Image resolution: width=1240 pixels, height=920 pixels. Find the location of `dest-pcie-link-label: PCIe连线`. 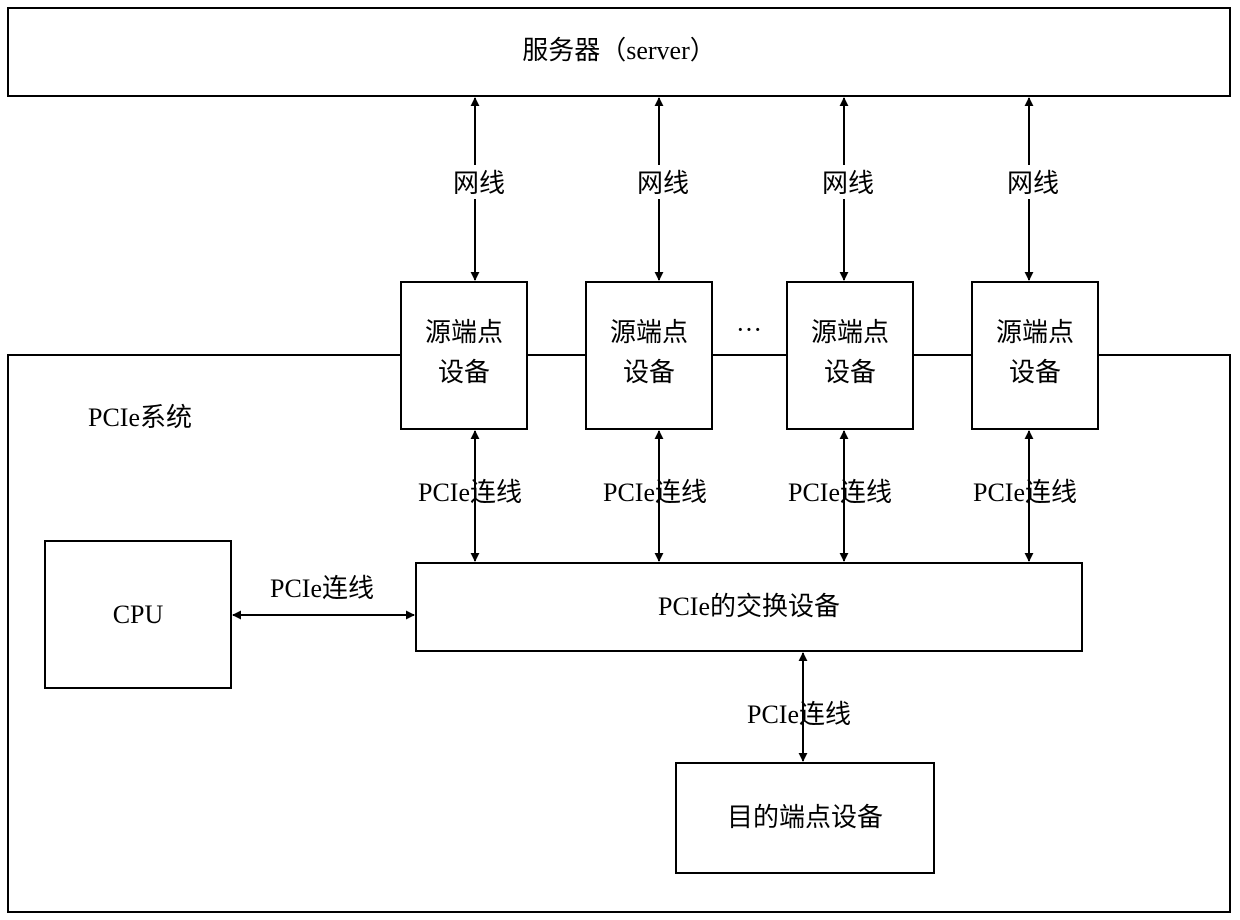

dest-pcie-link-label: PCIe连线 is located at coordinates (799, 714).